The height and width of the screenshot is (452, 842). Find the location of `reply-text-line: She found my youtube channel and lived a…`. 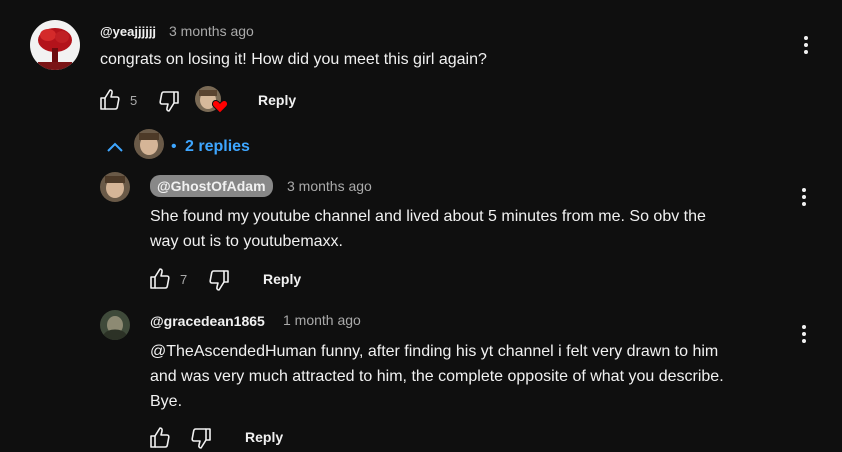

reply-text-line: She found my youtube channel and lived a… is located at coordinates (428, 216).